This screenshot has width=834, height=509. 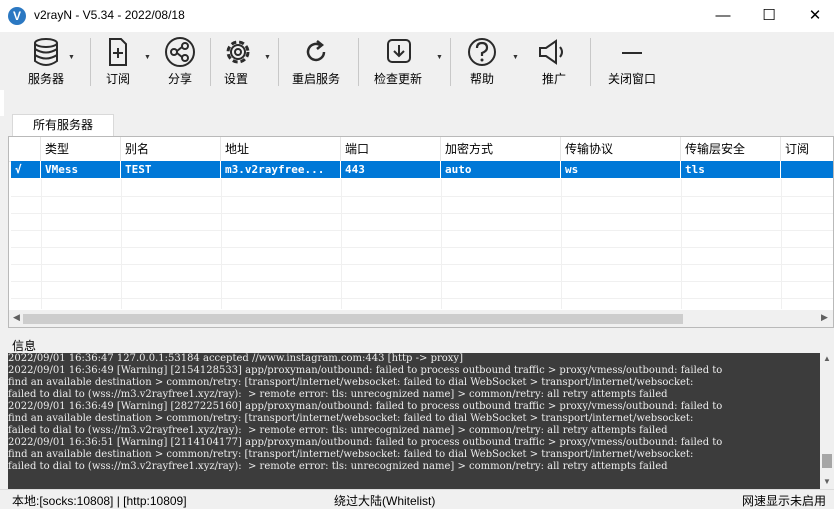 I want to click on horizontal-scrollbar: ◀ ▶, so click(x=421, y=318).